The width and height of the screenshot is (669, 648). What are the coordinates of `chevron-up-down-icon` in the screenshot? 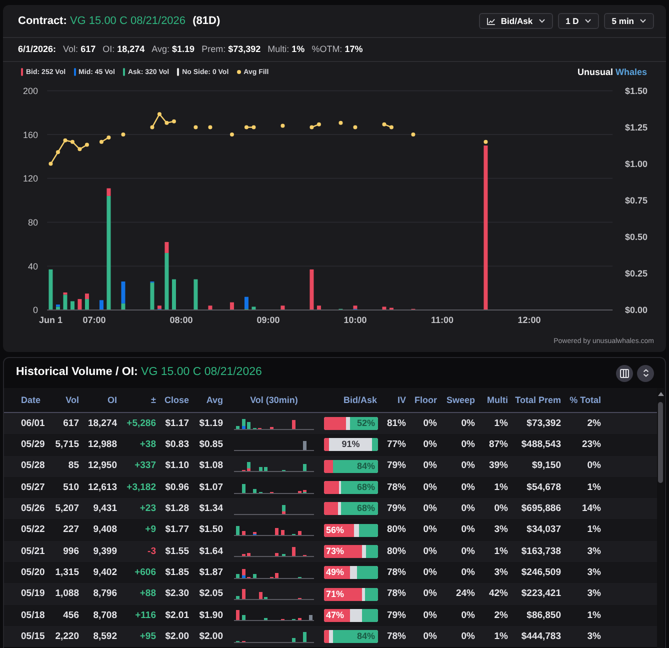 It's located at (645, 373).